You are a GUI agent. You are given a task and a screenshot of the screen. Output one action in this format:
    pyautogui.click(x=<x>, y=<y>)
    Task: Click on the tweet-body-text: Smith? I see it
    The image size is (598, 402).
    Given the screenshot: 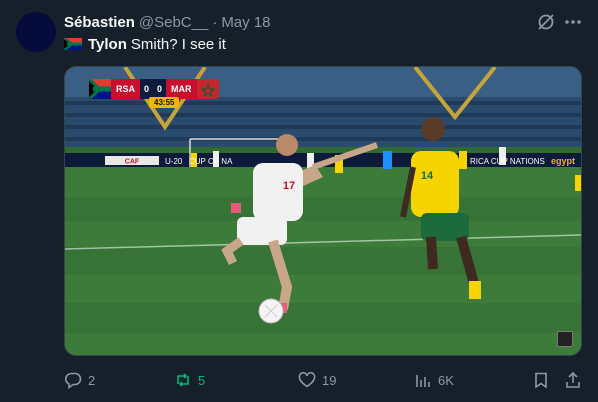 What is the action you would take?
    pyautogui.click(x=178, y=44)
    